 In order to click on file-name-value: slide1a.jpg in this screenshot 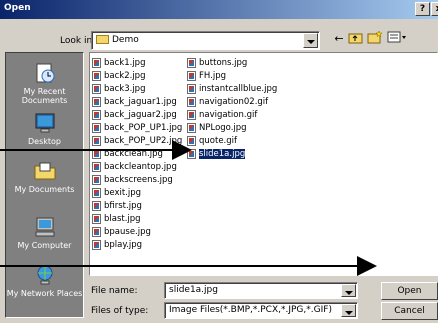, I will do `click(193, 290)`.